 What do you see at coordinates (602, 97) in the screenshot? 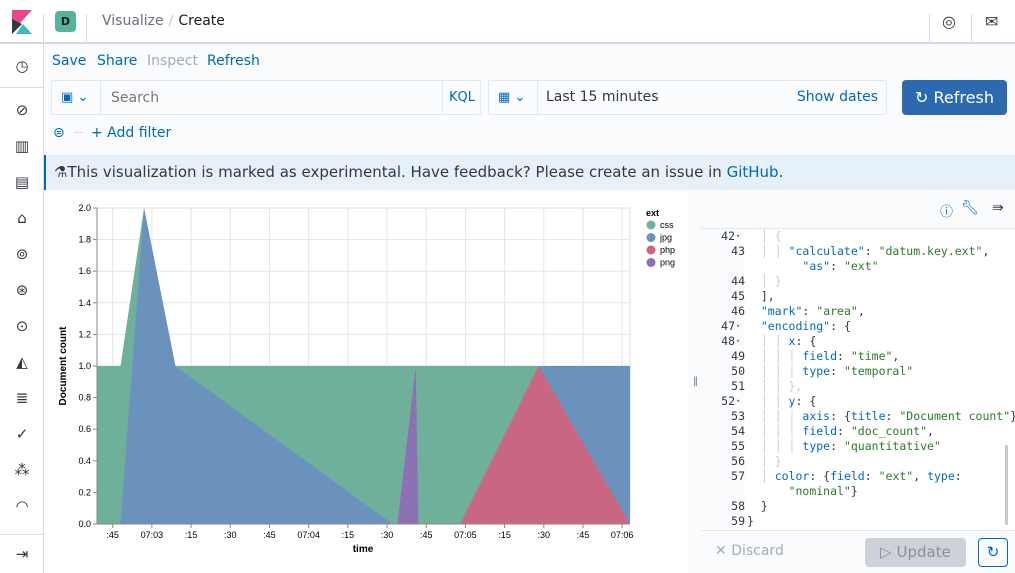
I see `time-range: Last 15 minutes` at bounding box center [602, 97].